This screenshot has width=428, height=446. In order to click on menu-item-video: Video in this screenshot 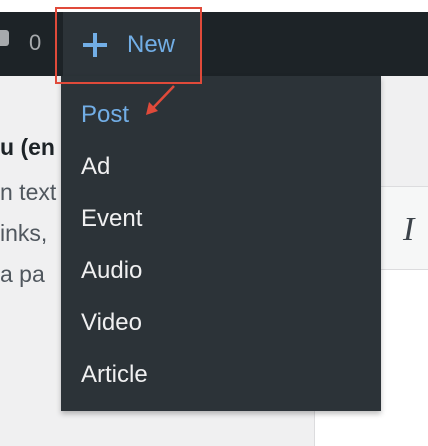, I will do `click(111, 323)`.